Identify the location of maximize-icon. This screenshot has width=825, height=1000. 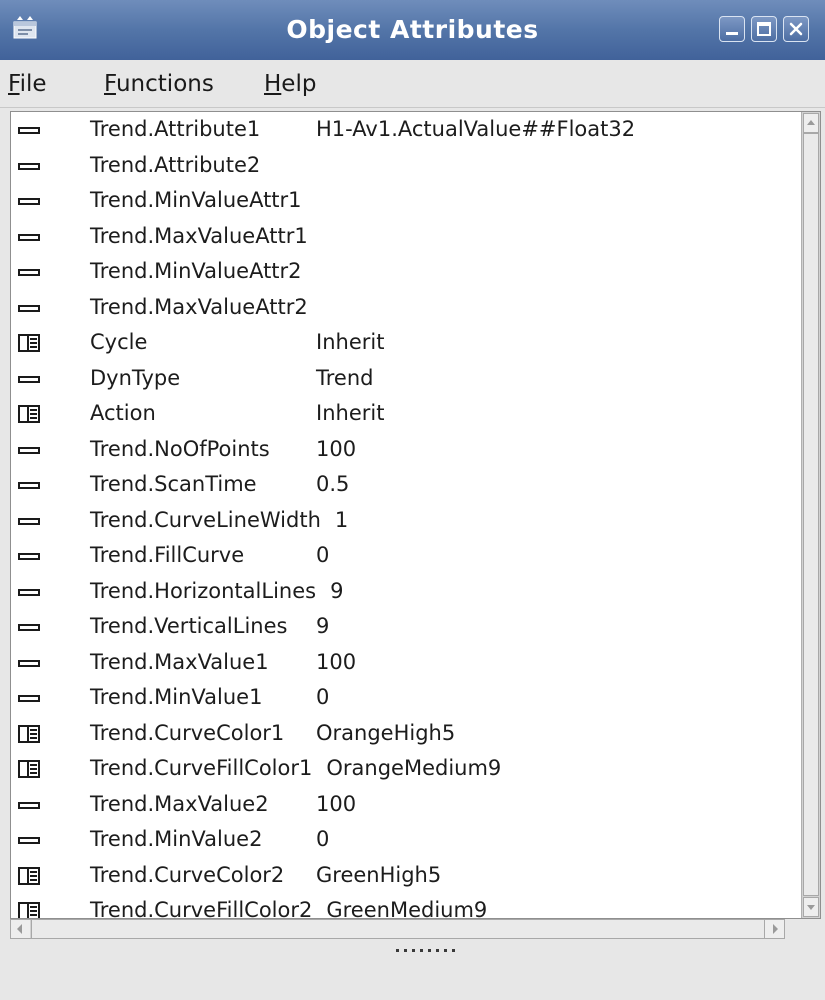
(764, 29).